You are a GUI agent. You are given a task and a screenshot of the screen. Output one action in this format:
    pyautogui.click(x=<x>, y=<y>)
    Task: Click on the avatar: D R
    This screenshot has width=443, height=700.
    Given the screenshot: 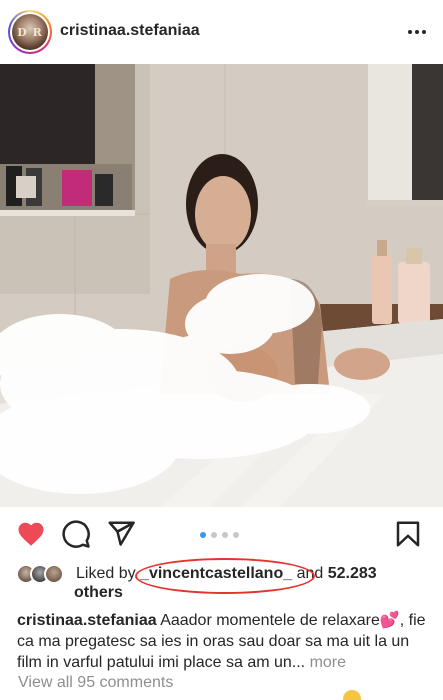 What is the action you would take?
    pyautogui.click(x=30, y=32)
    